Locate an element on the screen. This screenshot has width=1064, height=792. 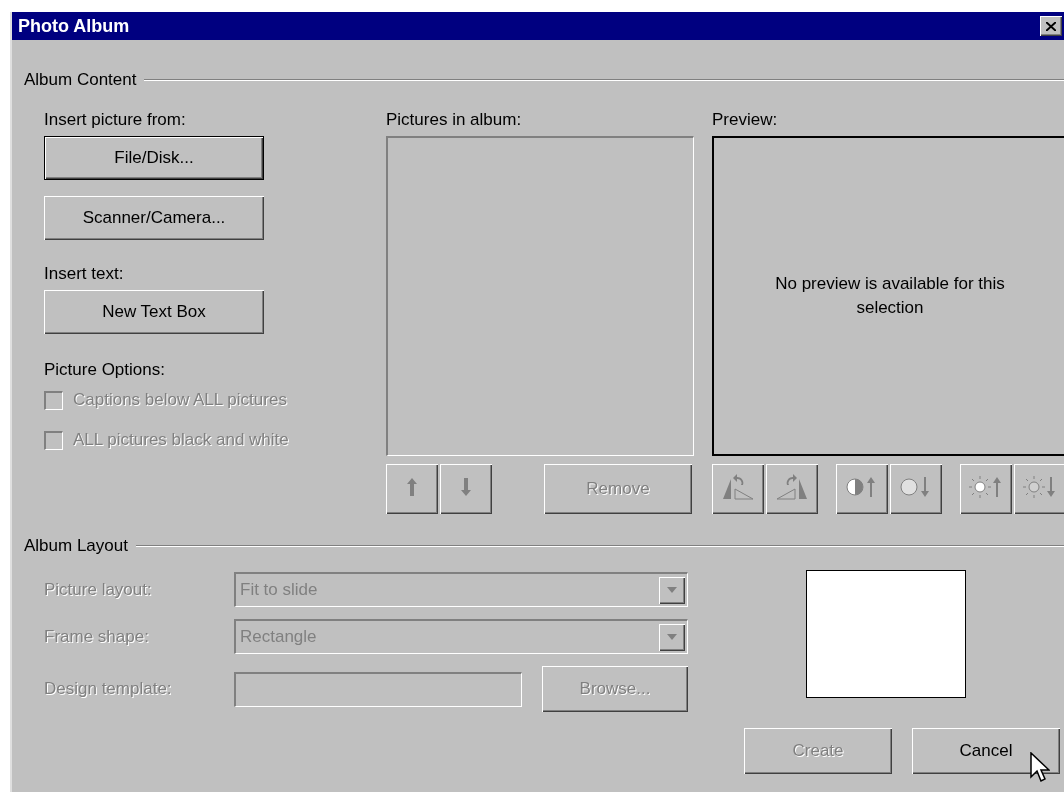
rotate-left-icon is located at coordinates (738, 486).